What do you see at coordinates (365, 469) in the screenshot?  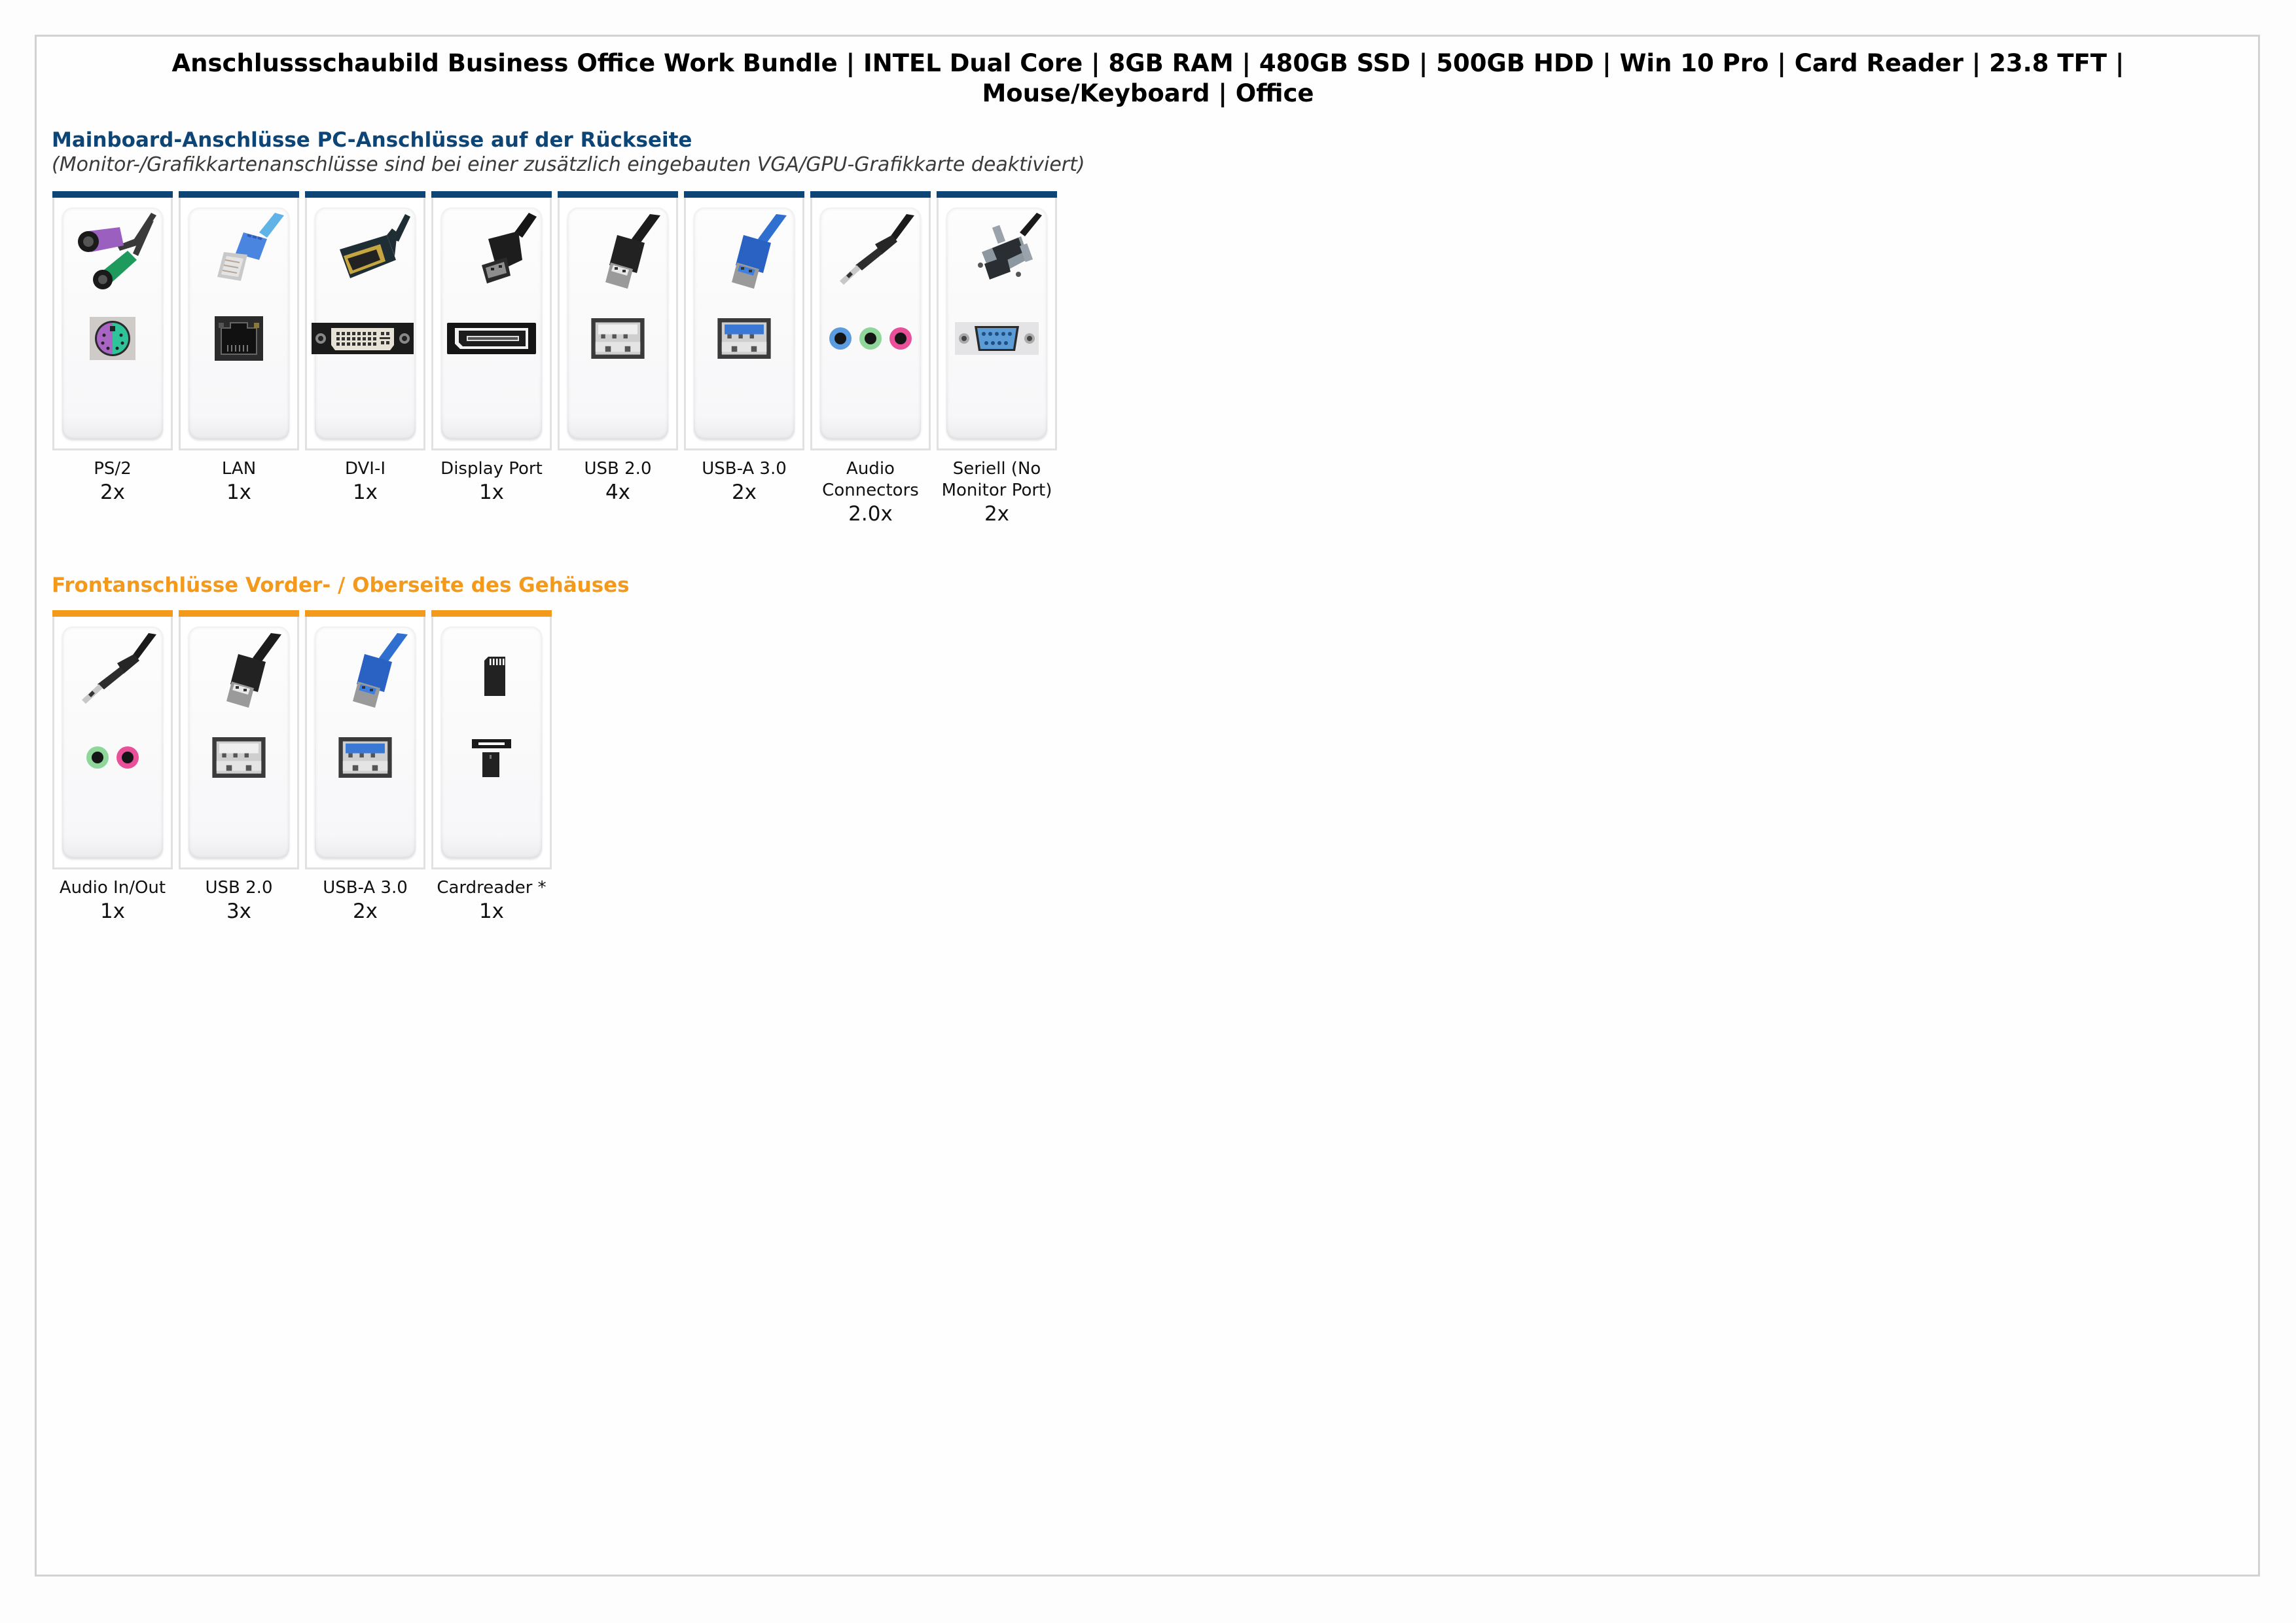 I see `port-label: DVI-I` at bounding box center [365, 469].